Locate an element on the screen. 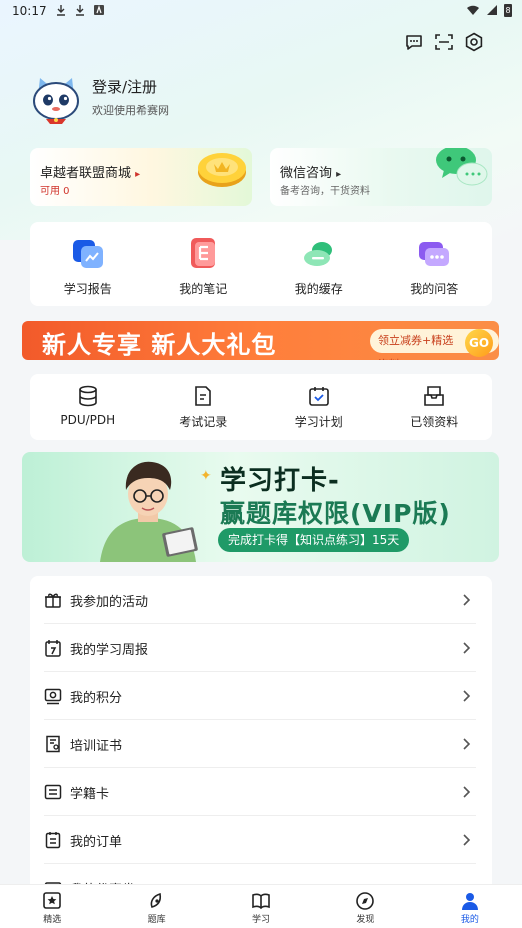 The image size is (522, 928). menu-item-student-card: 学籍卡 is located at coordinates (260, 792).